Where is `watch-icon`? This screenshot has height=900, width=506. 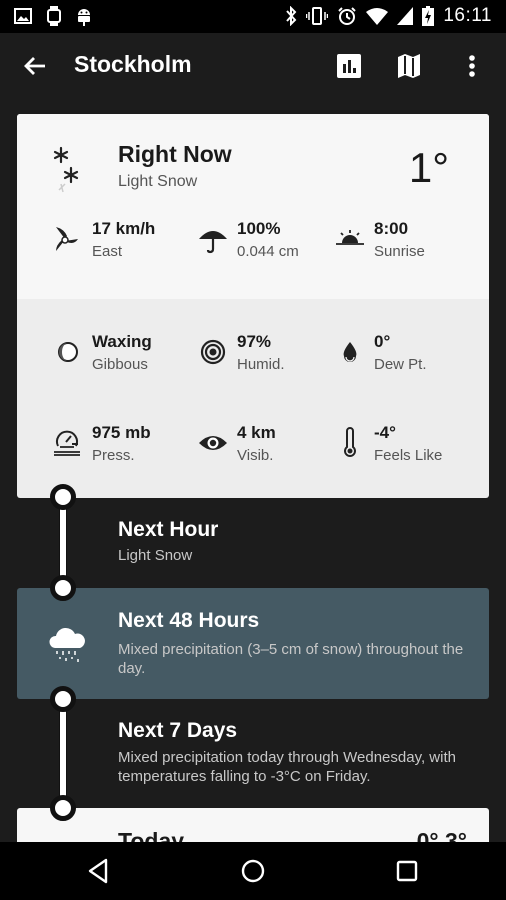 watch-icon is located at coordinates (54, 16).